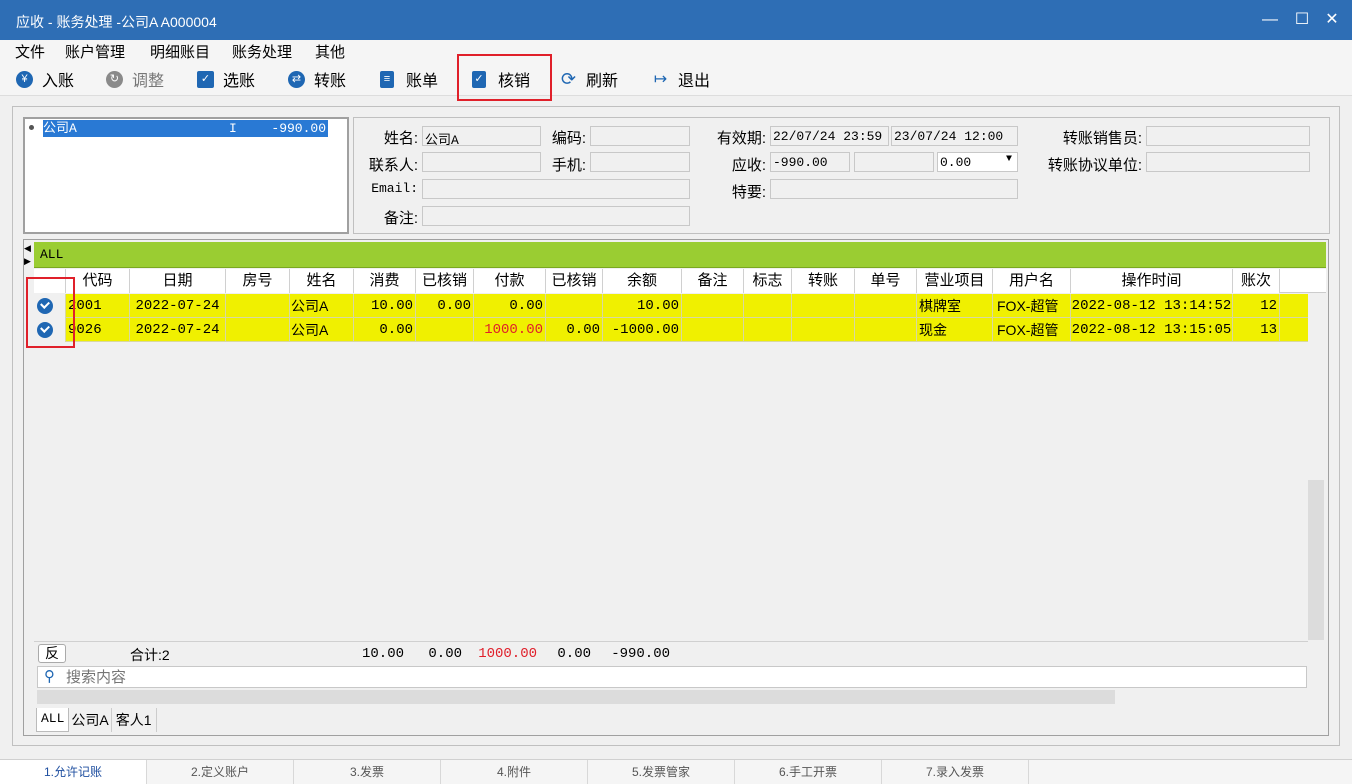  Describe the element at coordinates (98, 330) in the screenshot. I see `cell-code: 9026` at that location.